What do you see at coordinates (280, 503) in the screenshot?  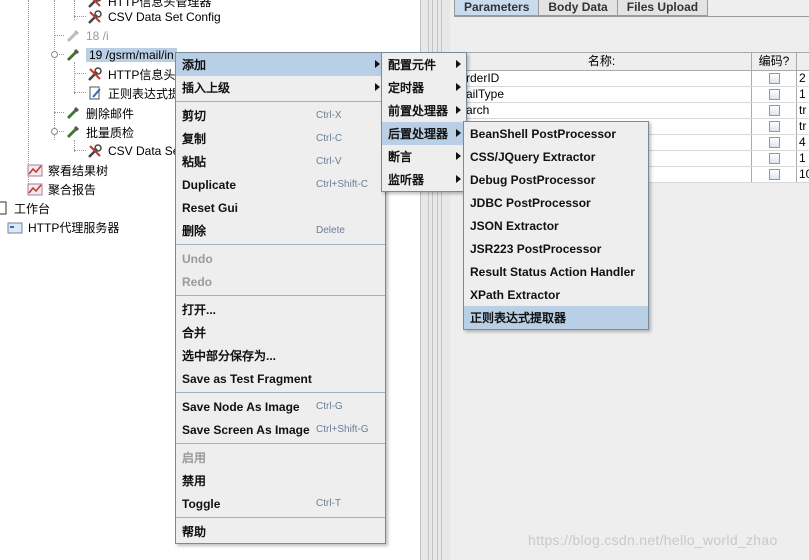 I see `menu-item: Toggle Ctrl-T` at bounding box center [280, 503].